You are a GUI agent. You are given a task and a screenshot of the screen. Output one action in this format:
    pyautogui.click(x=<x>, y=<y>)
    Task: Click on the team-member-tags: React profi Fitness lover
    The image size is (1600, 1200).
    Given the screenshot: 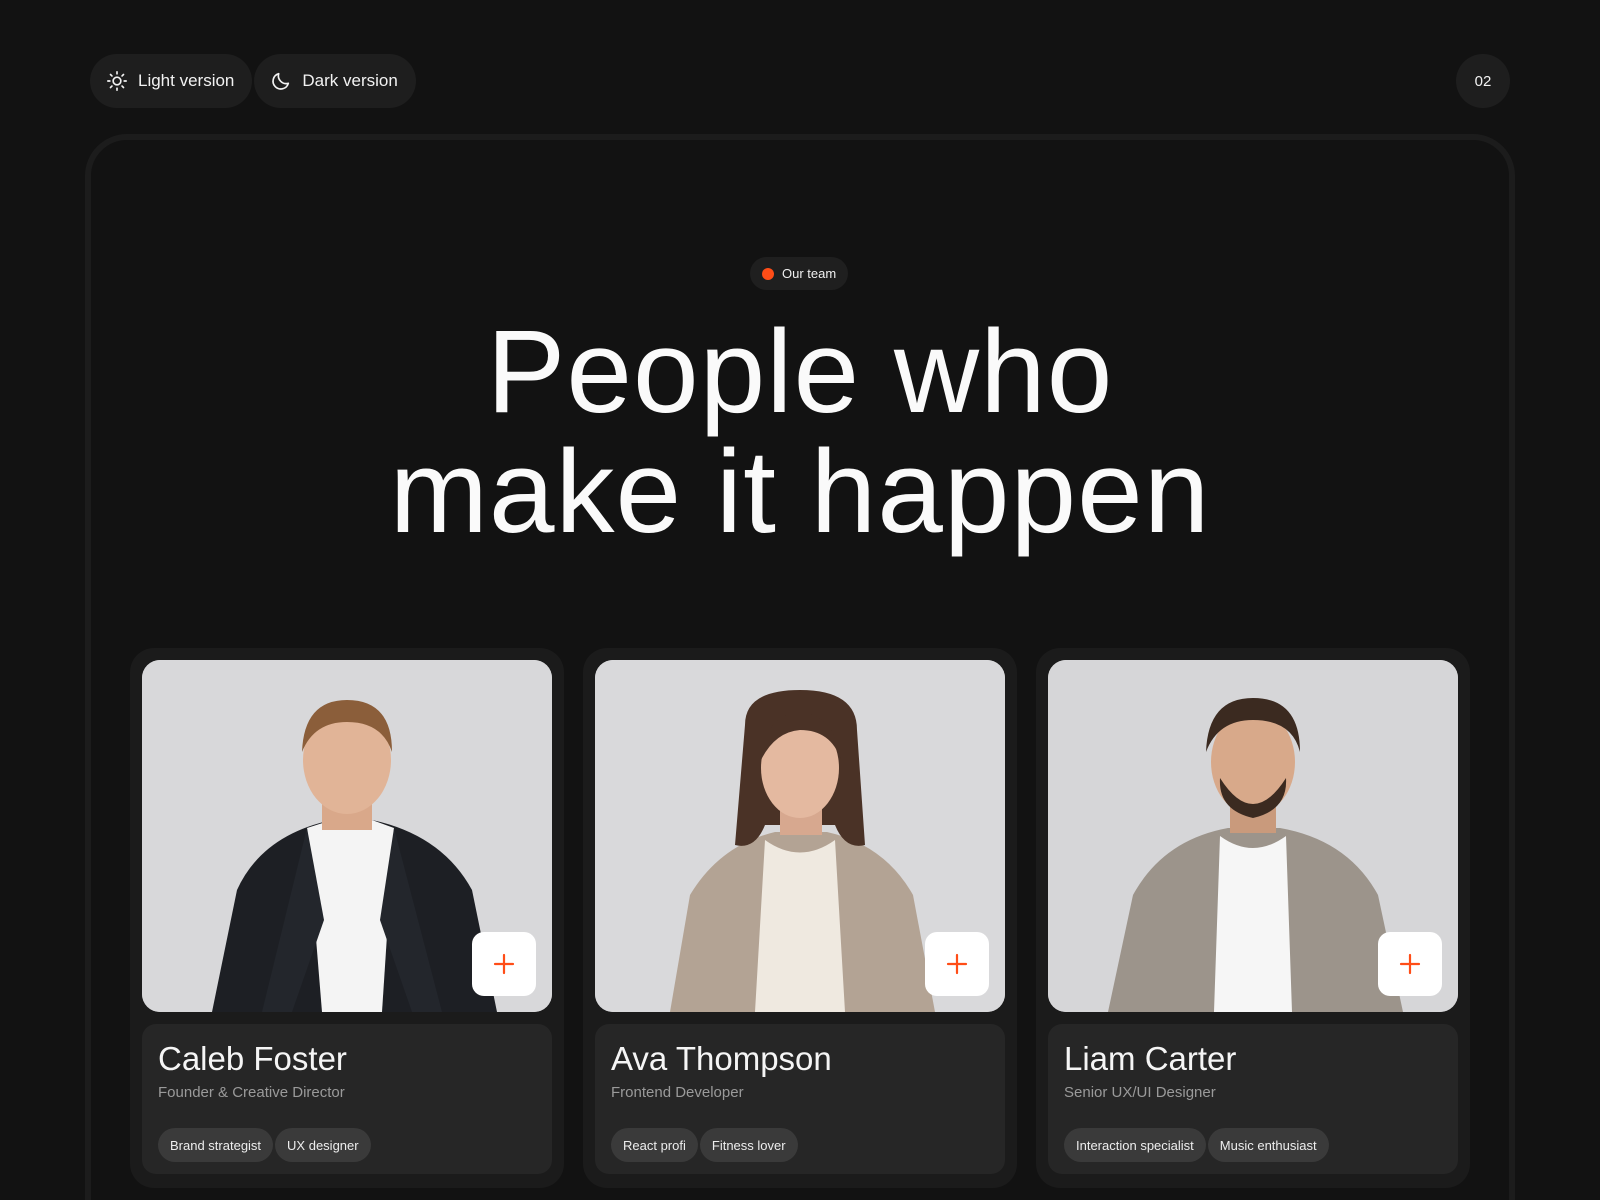 What is the action you would take?
    pyautogui.click(x=704, y=1145)
    